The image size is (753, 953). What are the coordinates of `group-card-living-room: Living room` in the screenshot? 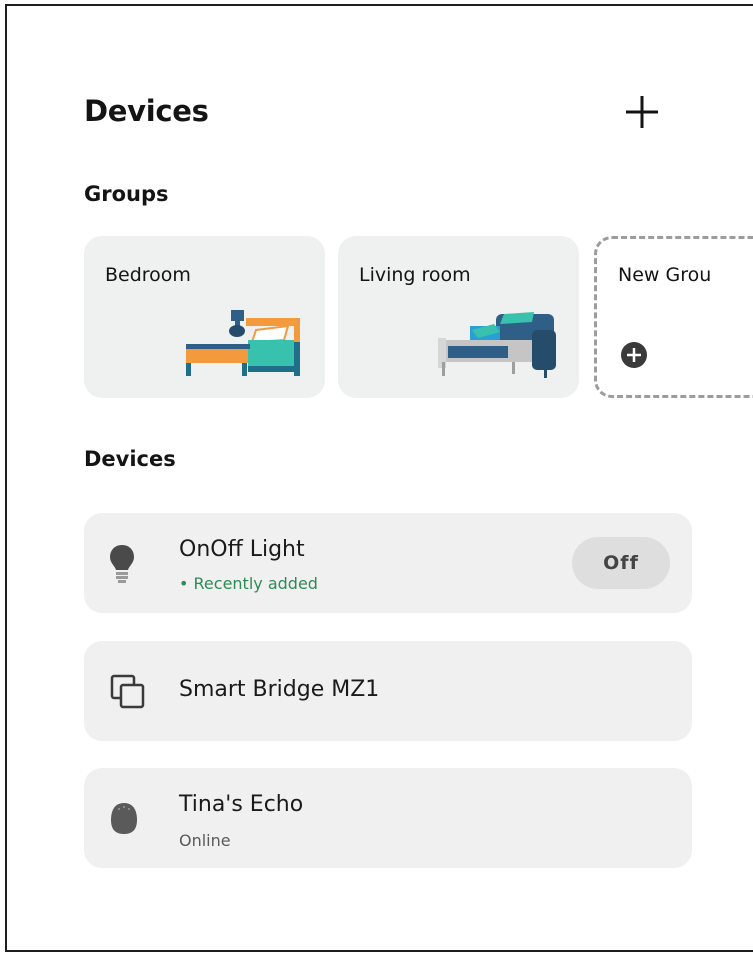 It's located at (458, 317).